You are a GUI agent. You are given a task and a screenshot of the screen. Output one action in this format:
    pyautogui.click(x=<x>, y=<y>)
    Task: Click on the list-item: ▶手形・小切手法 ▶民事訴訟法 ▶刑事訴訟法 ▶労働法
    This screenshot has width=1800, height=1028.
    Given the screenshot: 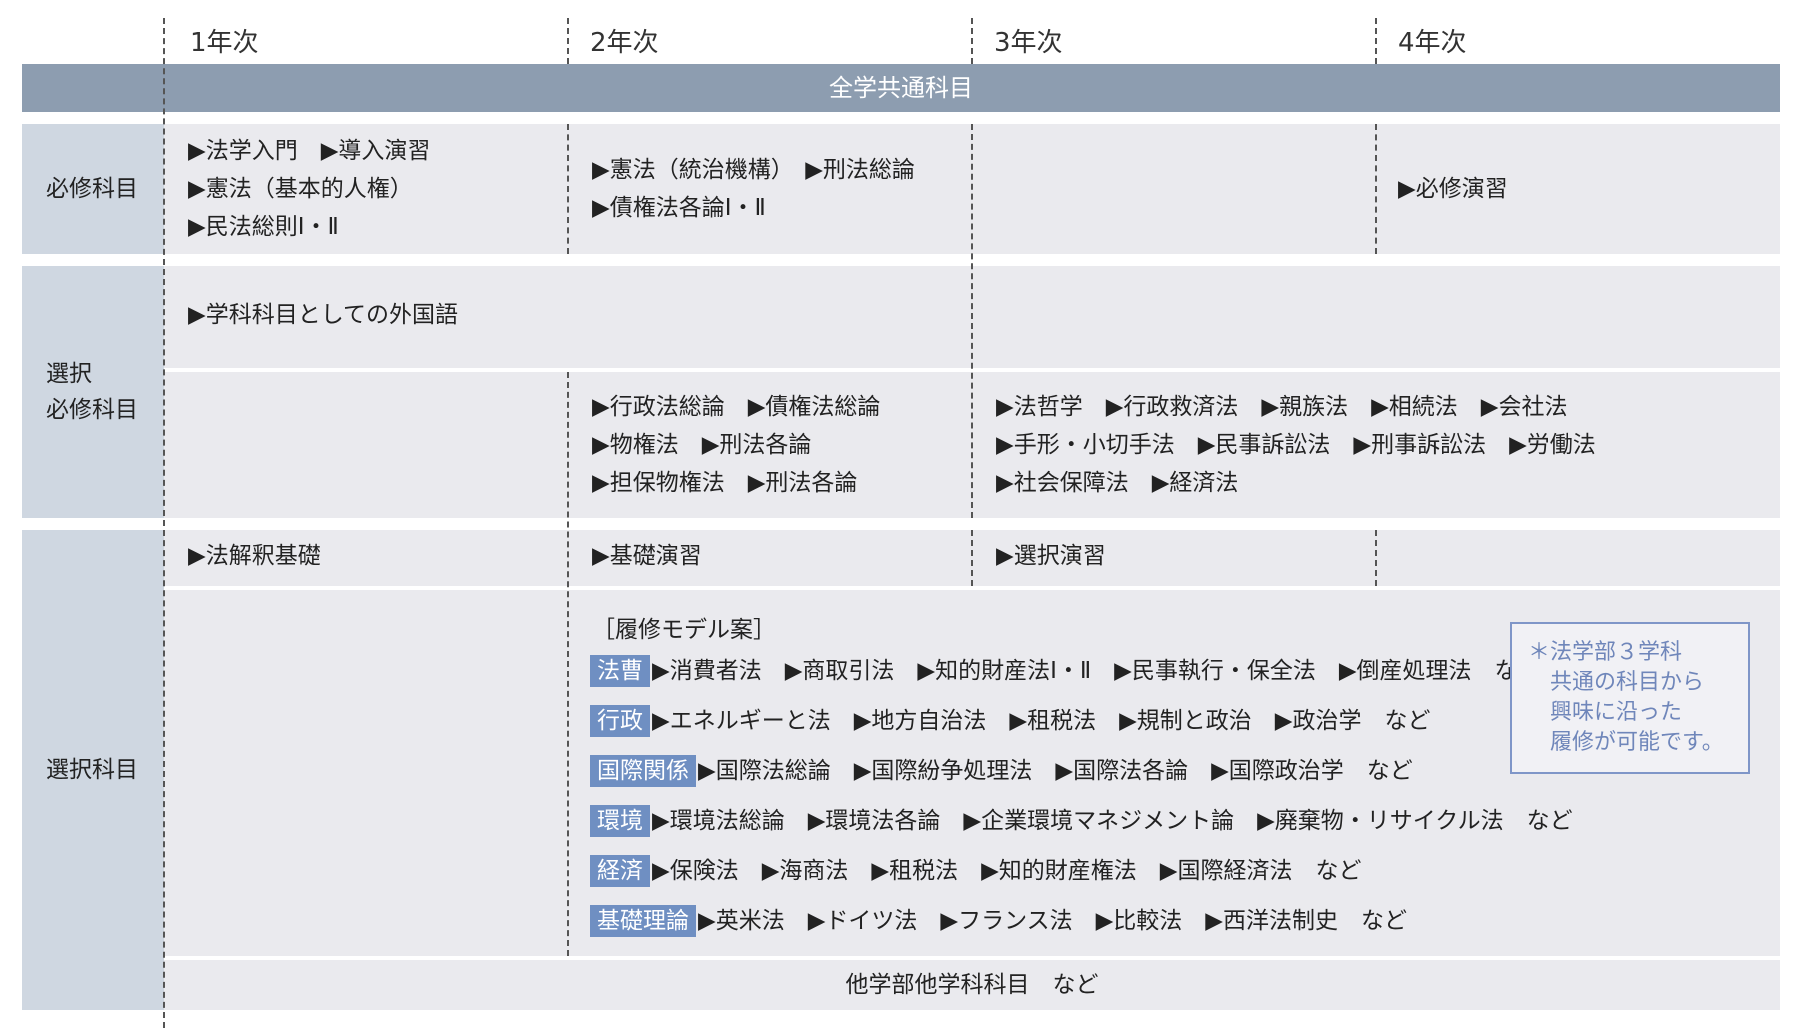 What is the action you would take?
    pyautogui.click(x=1296, y=445)
    